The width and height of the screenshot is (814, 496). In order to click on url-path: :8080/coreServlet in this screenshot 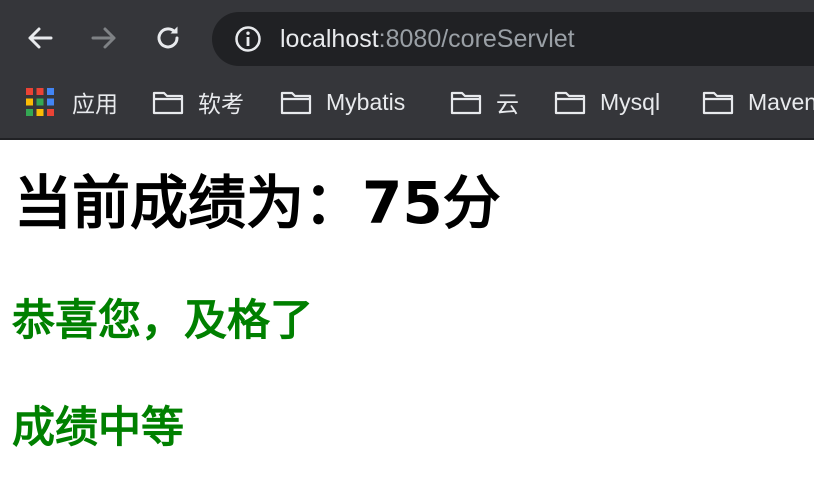, I will do `click(476, 39)`.